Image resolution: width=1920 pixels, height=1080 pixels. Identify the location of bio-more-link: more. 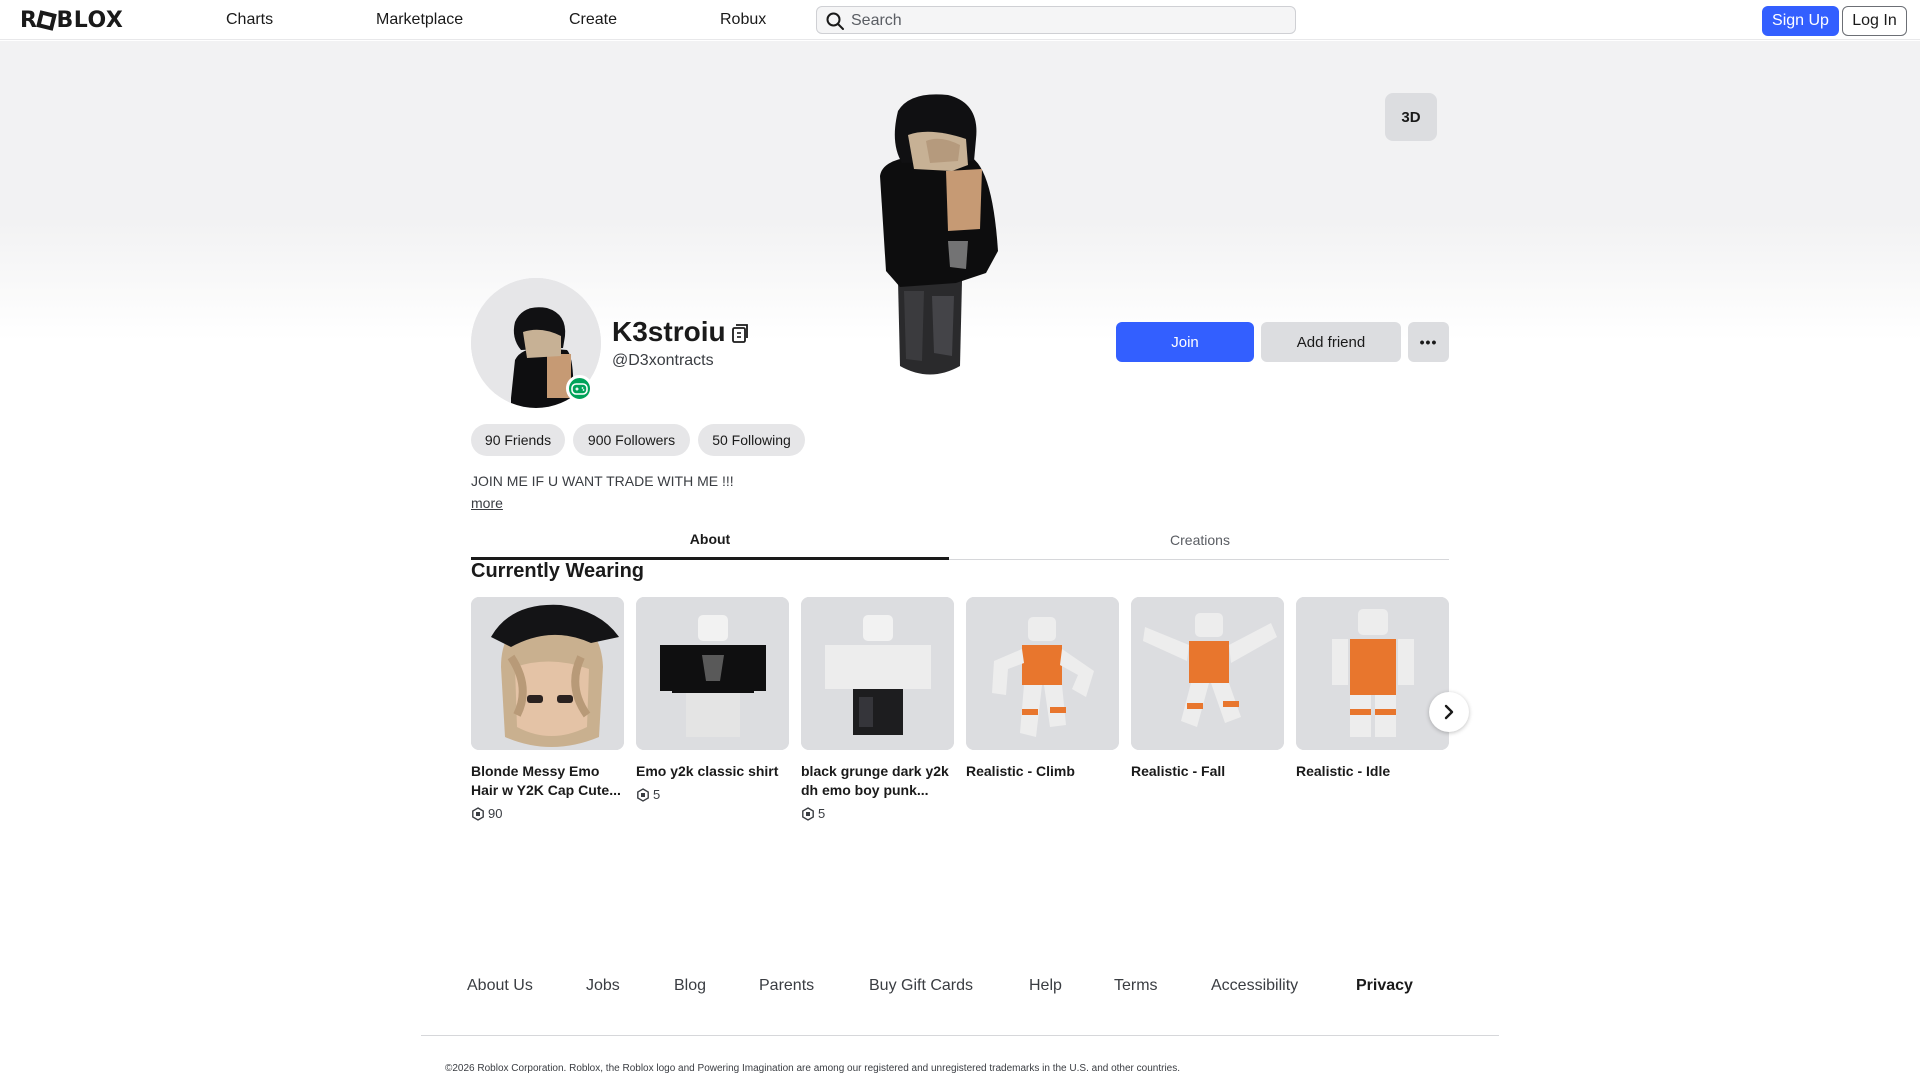
(487, 503).